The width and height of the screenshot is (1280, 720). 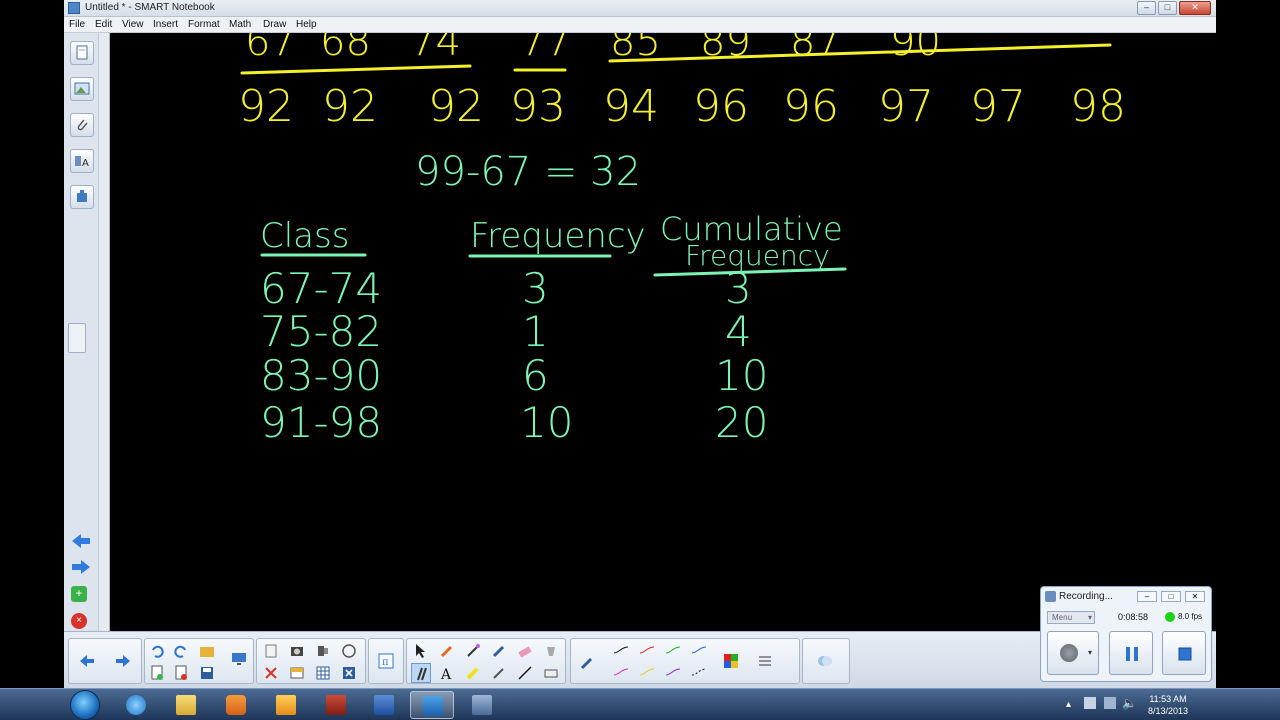 What do you see at coordinates (1168, 699) in the screenshot?
I see `clock-time: 11:53 AM` at bounding box center [1168, 699].